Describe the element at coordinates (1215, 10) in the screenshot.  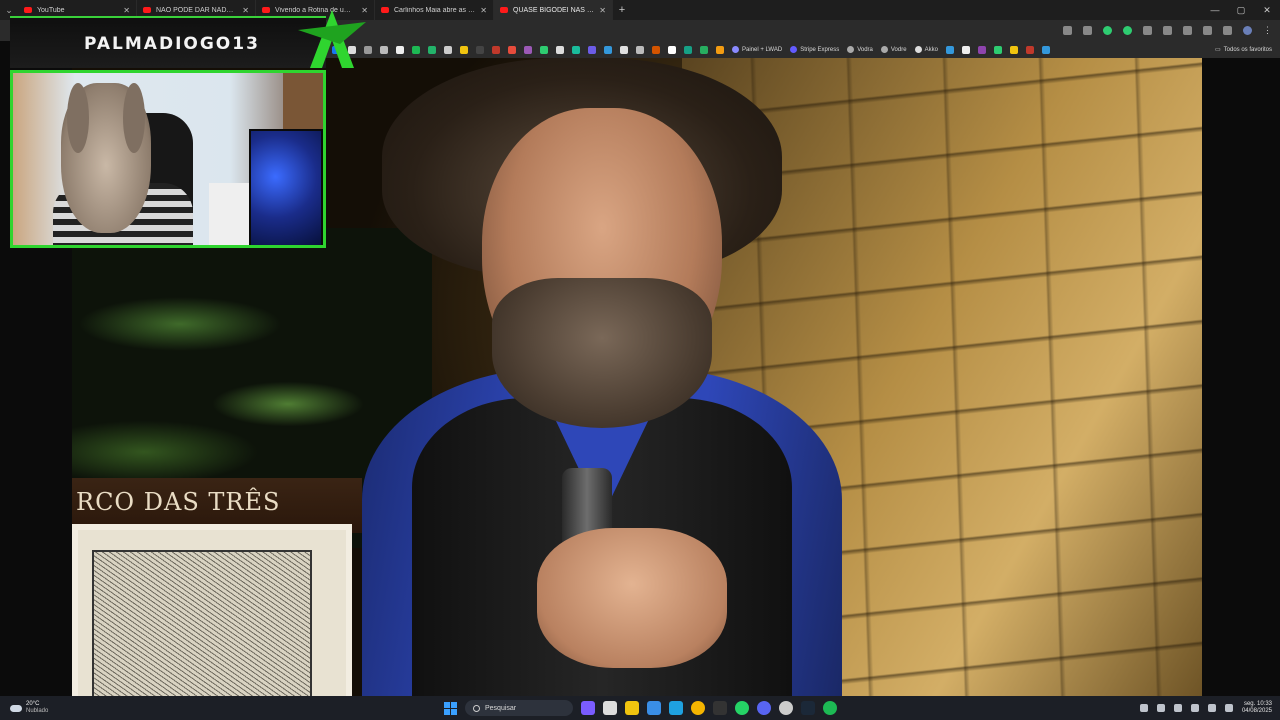
I see `minimize-icon: —` at that location.